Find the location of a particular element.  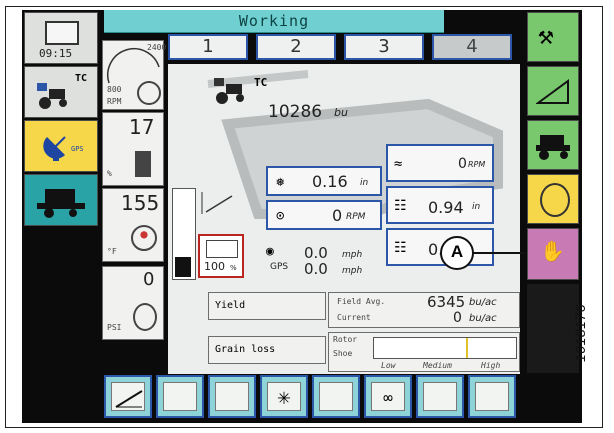

combine-side-icon is located at coordinates (554, 148).